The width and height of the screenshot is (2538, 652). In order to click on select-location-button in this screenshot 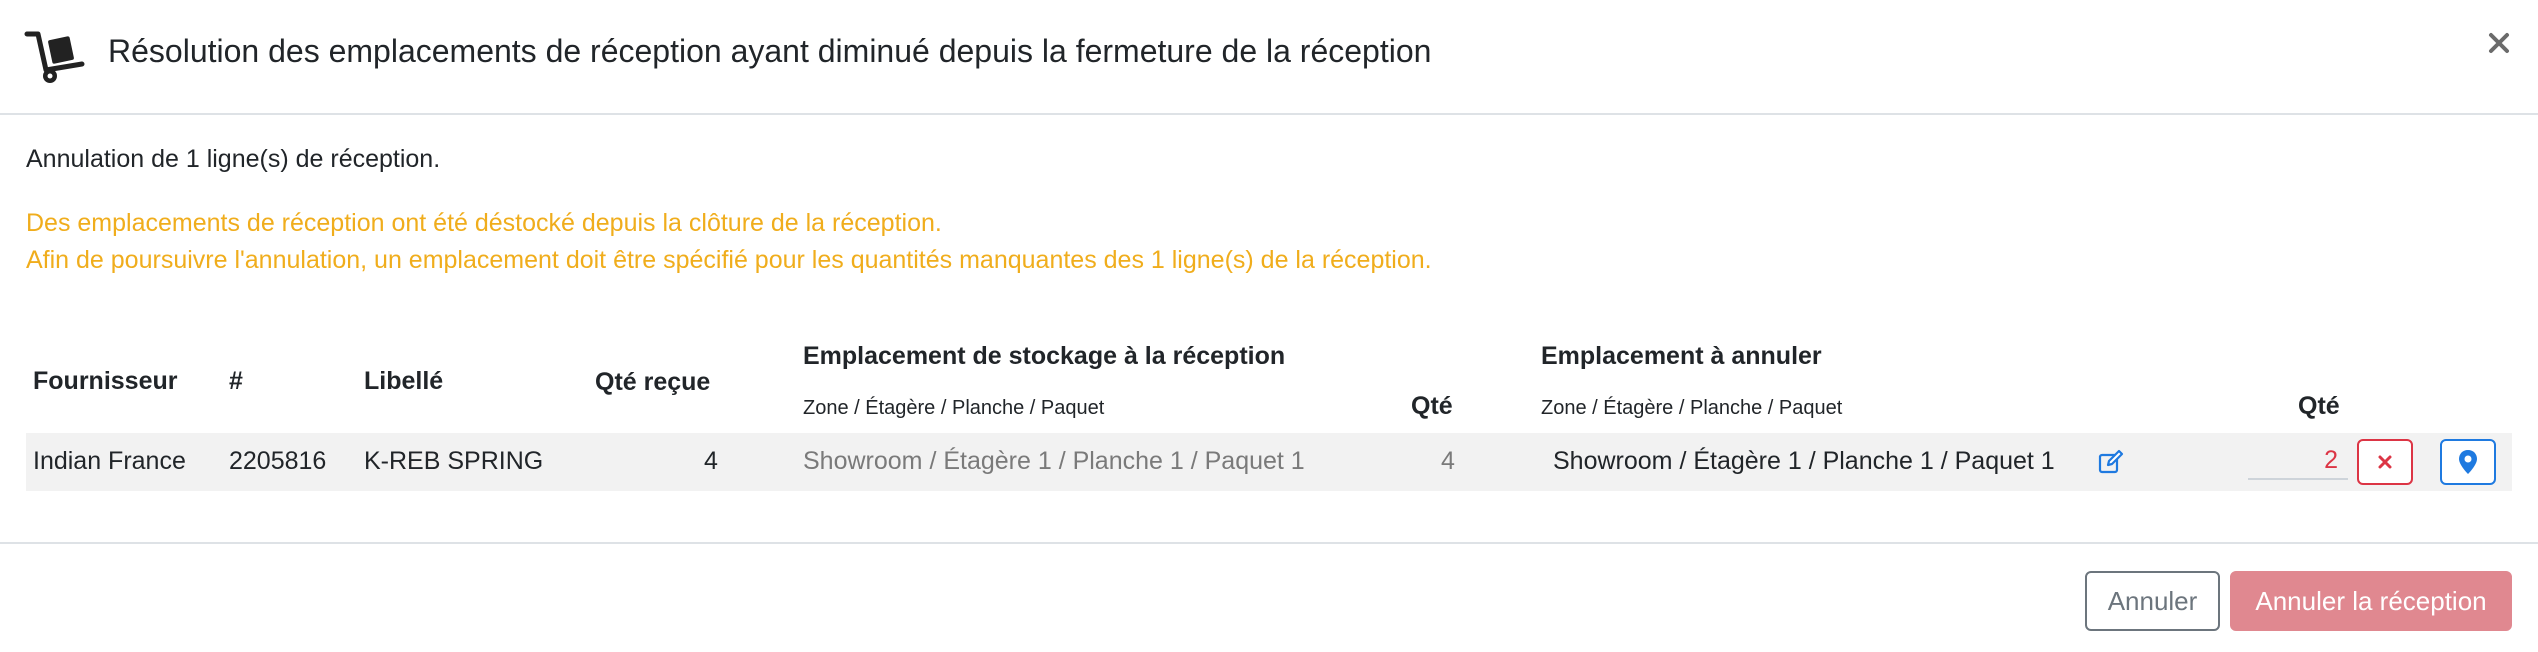, I will do `click(2468, 462)`.